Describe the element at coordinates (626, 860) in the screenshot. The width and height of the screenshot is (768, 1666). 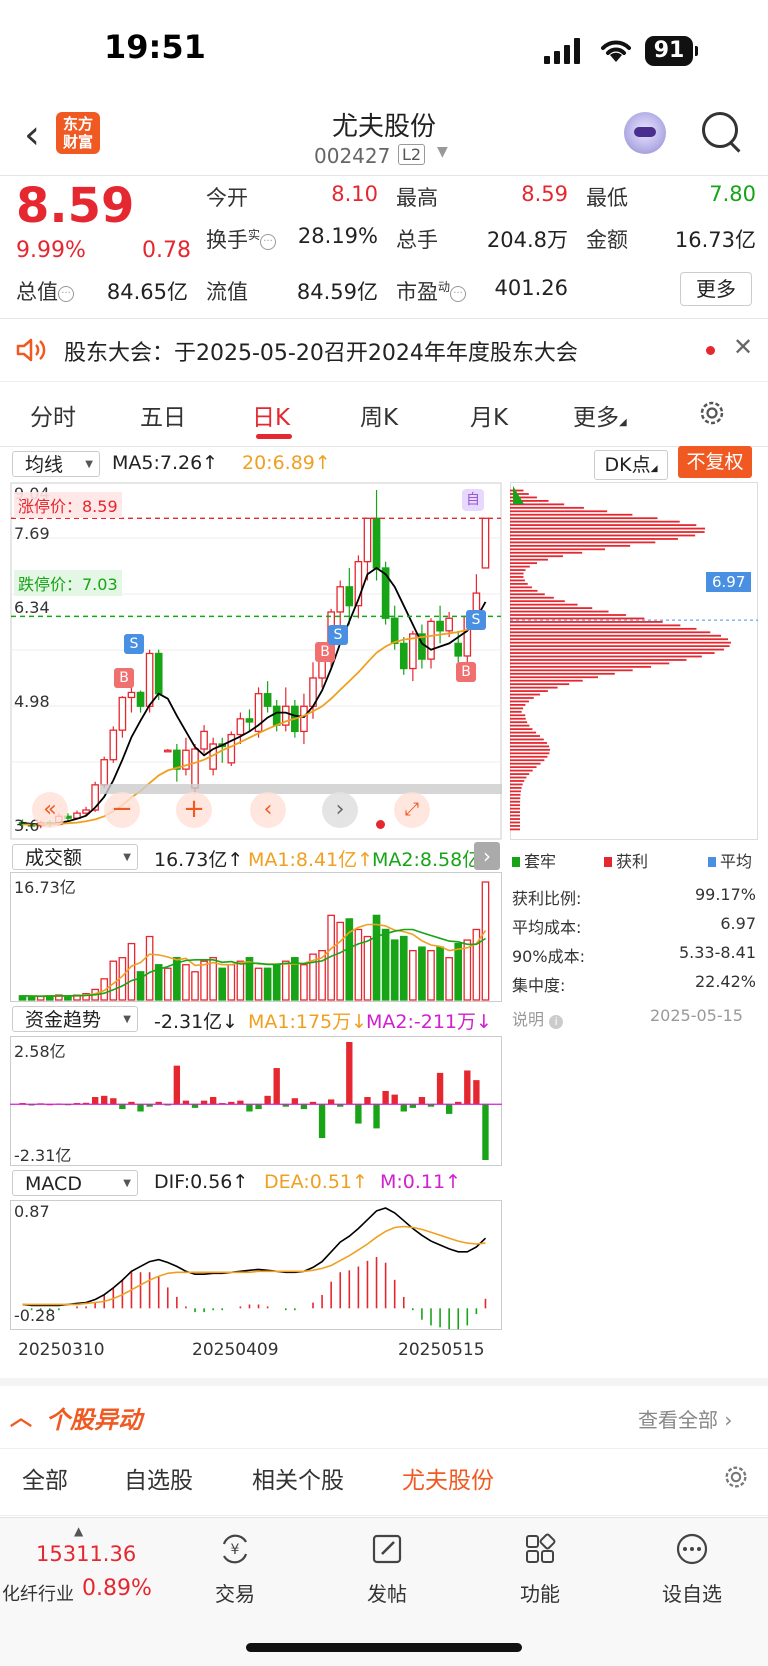
I see `legend-profit: 获利` at that location.